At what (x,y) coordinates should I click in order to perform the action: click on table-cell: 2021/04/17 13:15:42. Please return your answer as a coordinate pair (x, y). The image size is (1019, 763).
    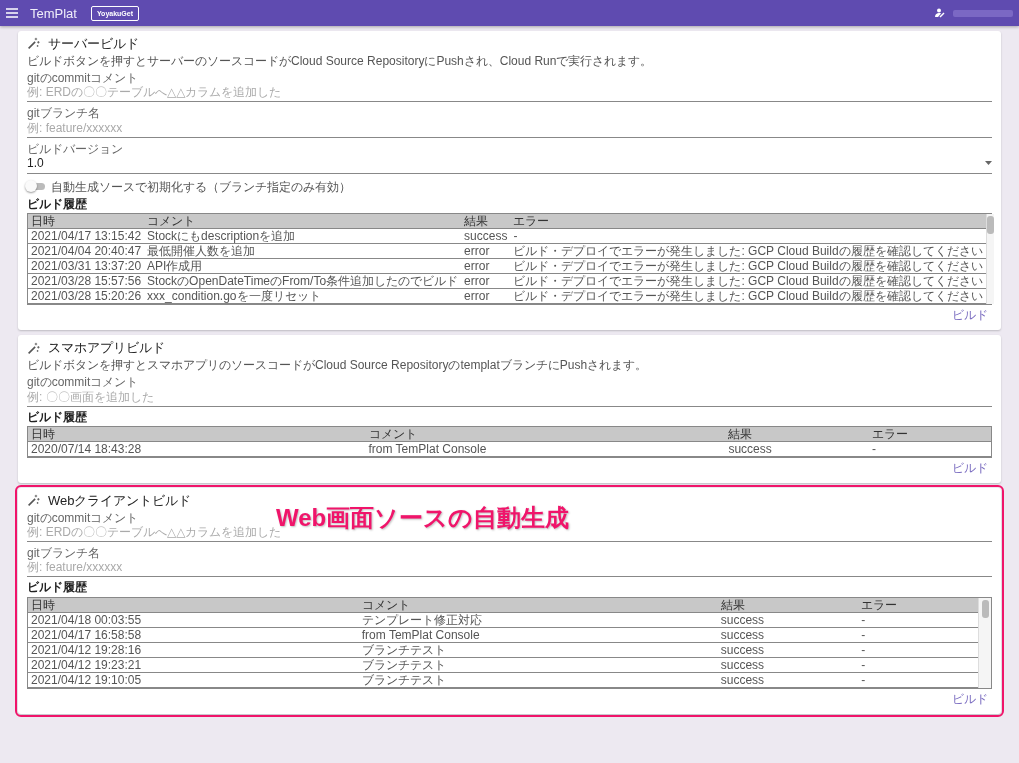
    Looking at the image, I should click on (86, 236).